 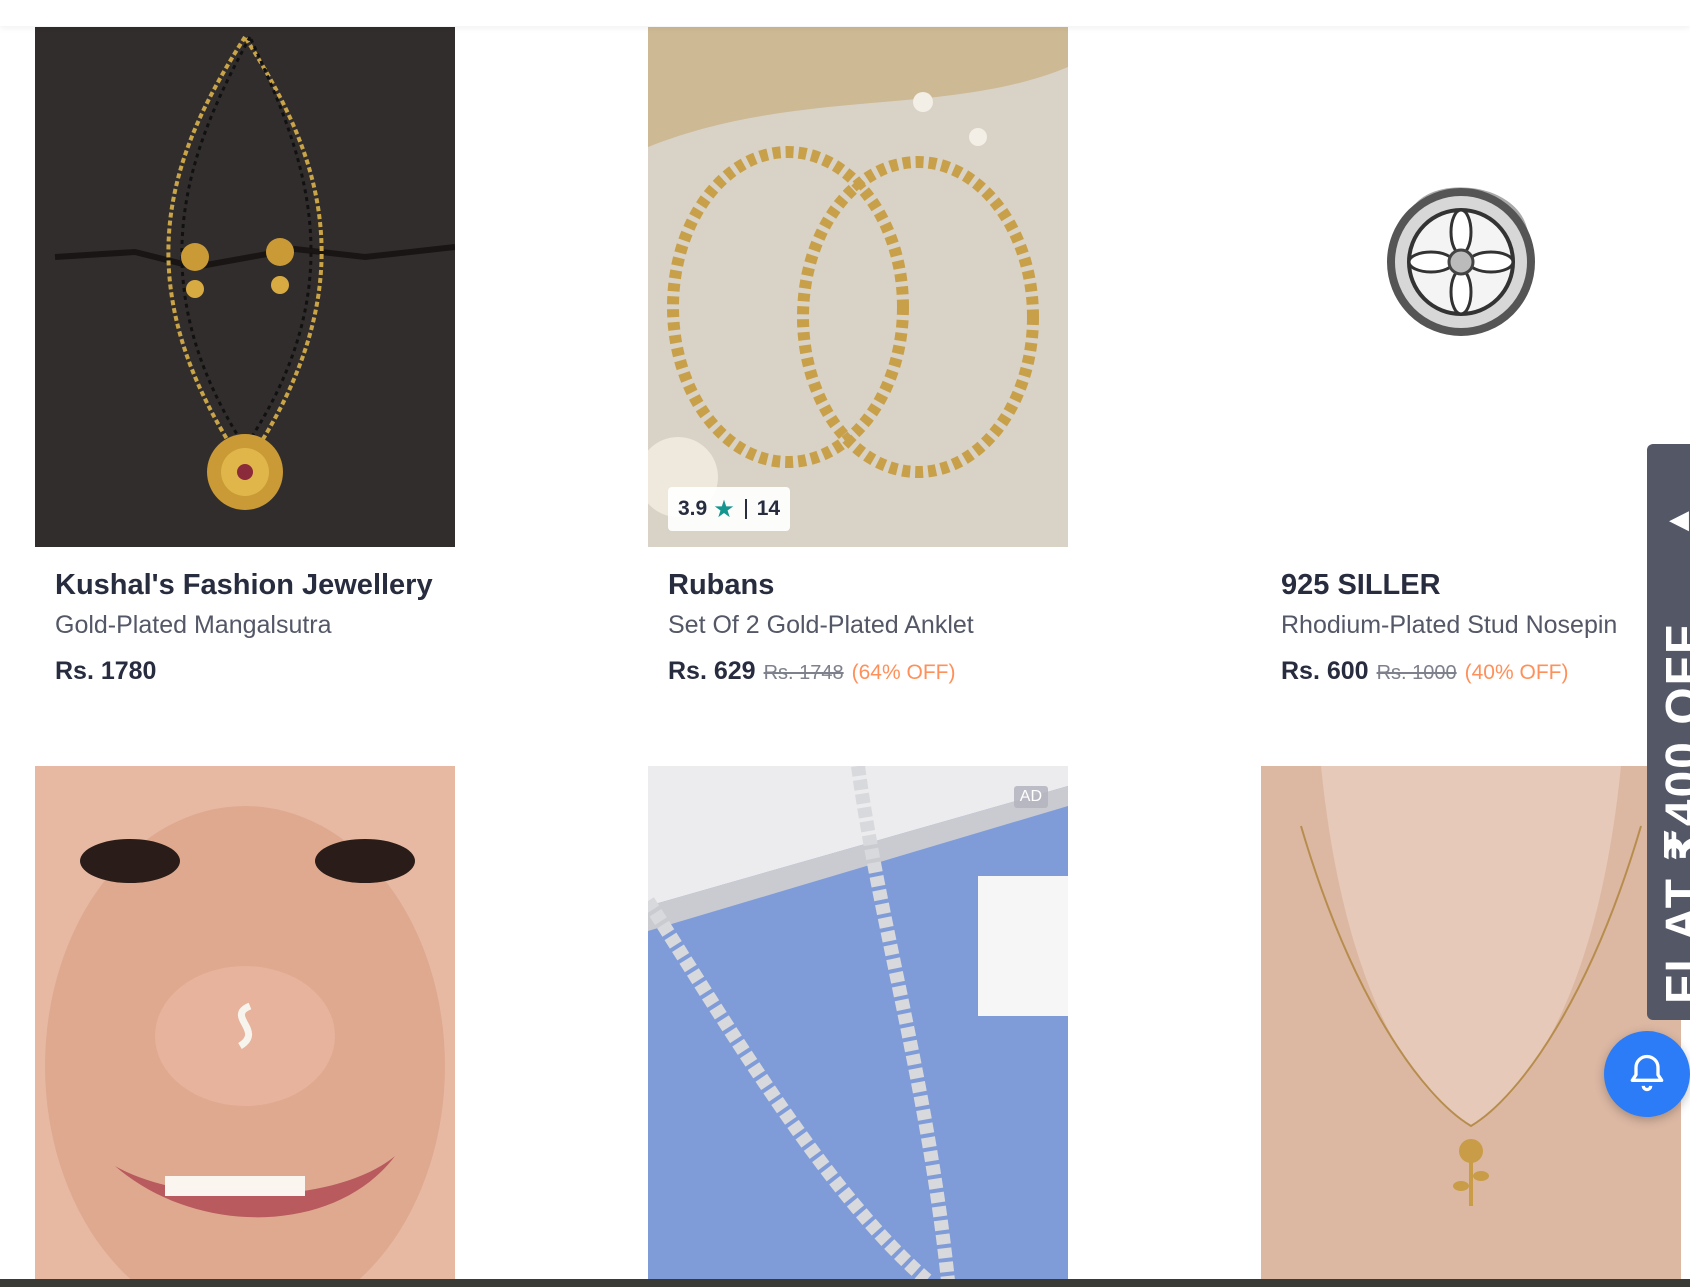 What do you see at coordinates (1516, 672) in the screenshot?
I see `product-discount: (40% OFF)` at bounding box center [1516, 672].